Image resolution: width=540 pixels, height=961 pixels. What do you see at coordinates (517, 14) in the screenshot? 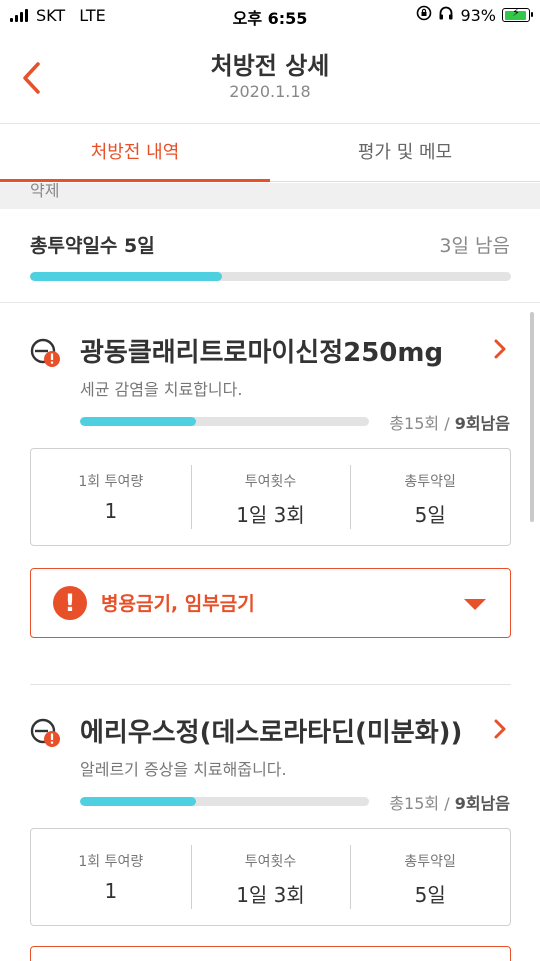
I see `battery-icon: ⚡` at bounding box center [517, 14].